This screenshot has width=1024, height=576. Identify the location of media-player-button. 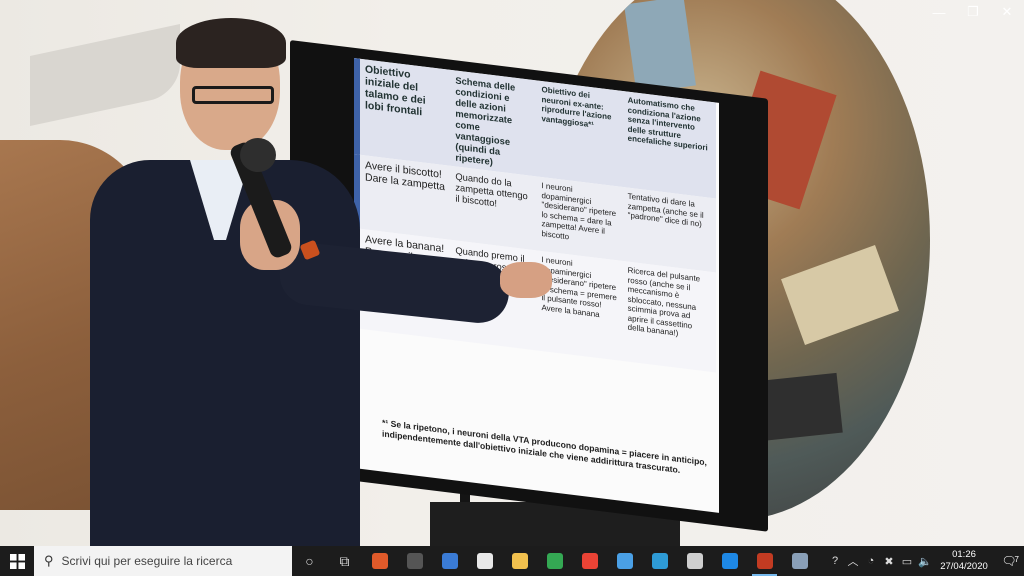
(764, 561).